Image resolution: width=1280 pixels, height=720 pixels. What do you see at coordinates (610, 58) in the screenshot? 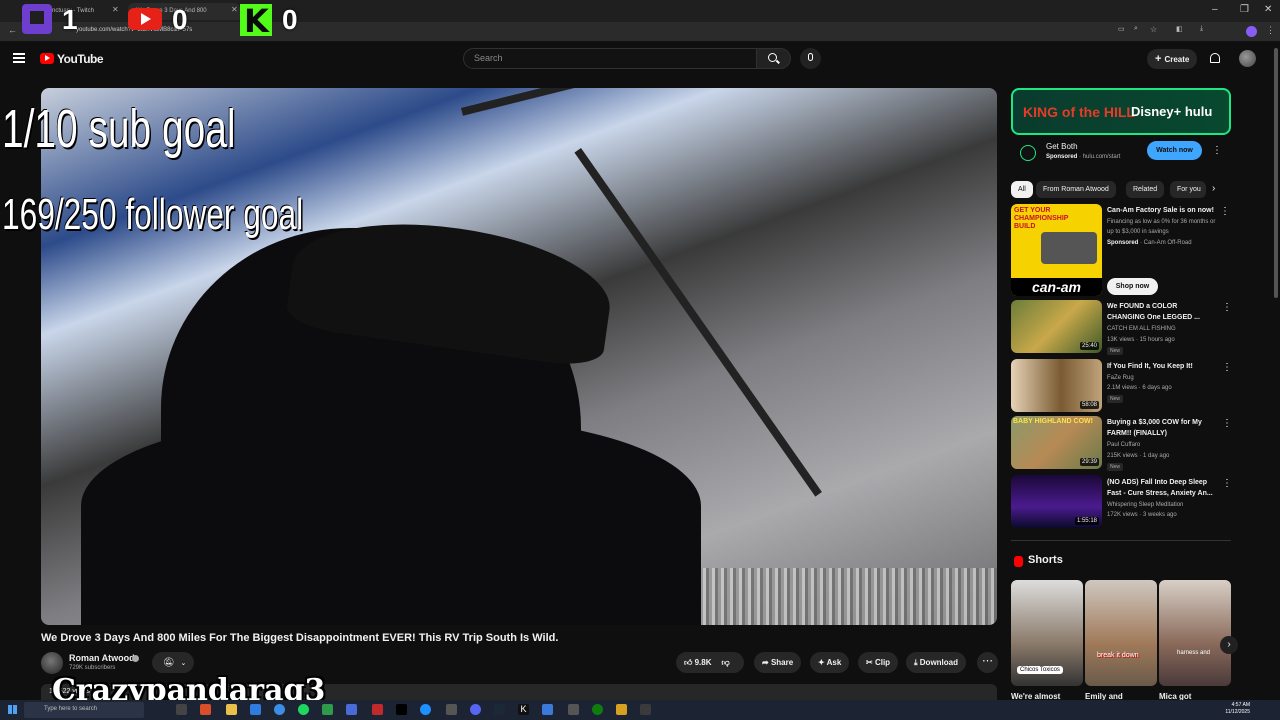
I see `search-input: Search` at bounding box center [610, 58].